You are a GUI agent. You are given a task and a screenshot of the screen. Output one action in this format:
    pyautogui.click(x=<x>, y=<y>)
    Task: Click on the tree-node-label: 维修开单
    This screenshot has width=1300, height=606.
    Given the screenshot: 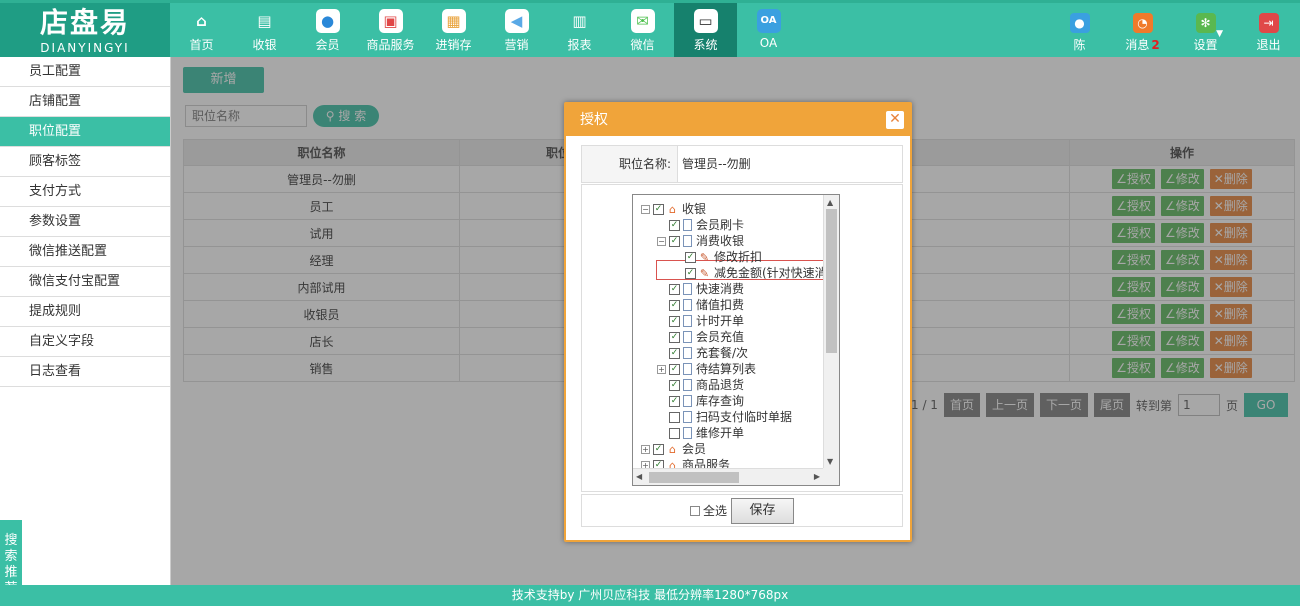 What is the action you would take?
    pyautogui.click(x=720, y=433)
    